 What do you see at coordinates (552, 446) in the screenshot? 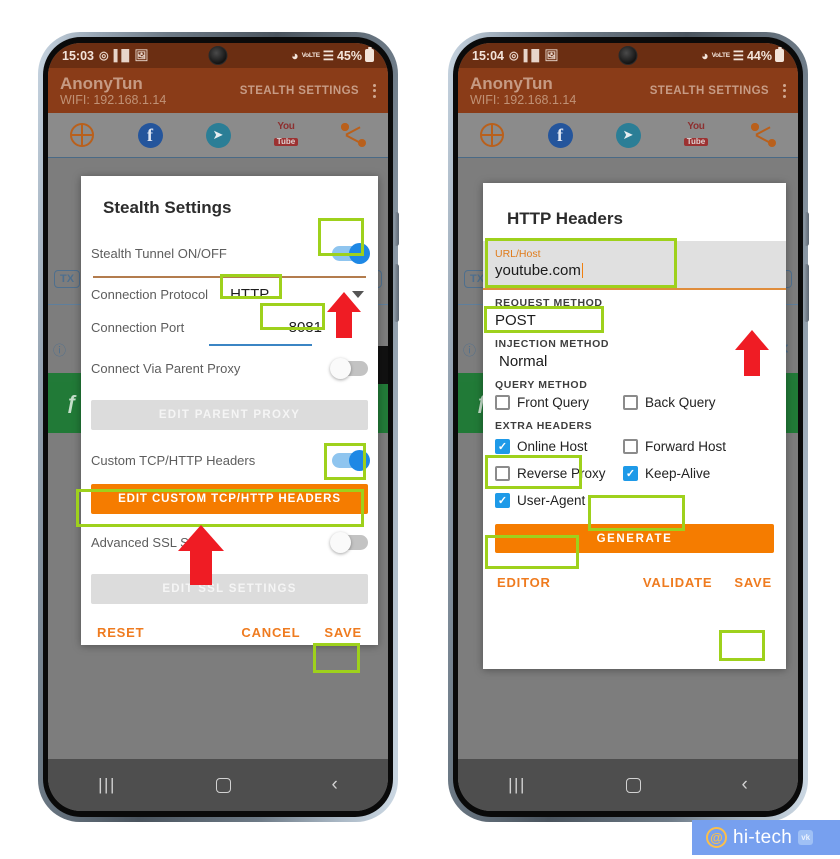
I see `checkbox-label: Online Host` at bounding box center [552, 446].